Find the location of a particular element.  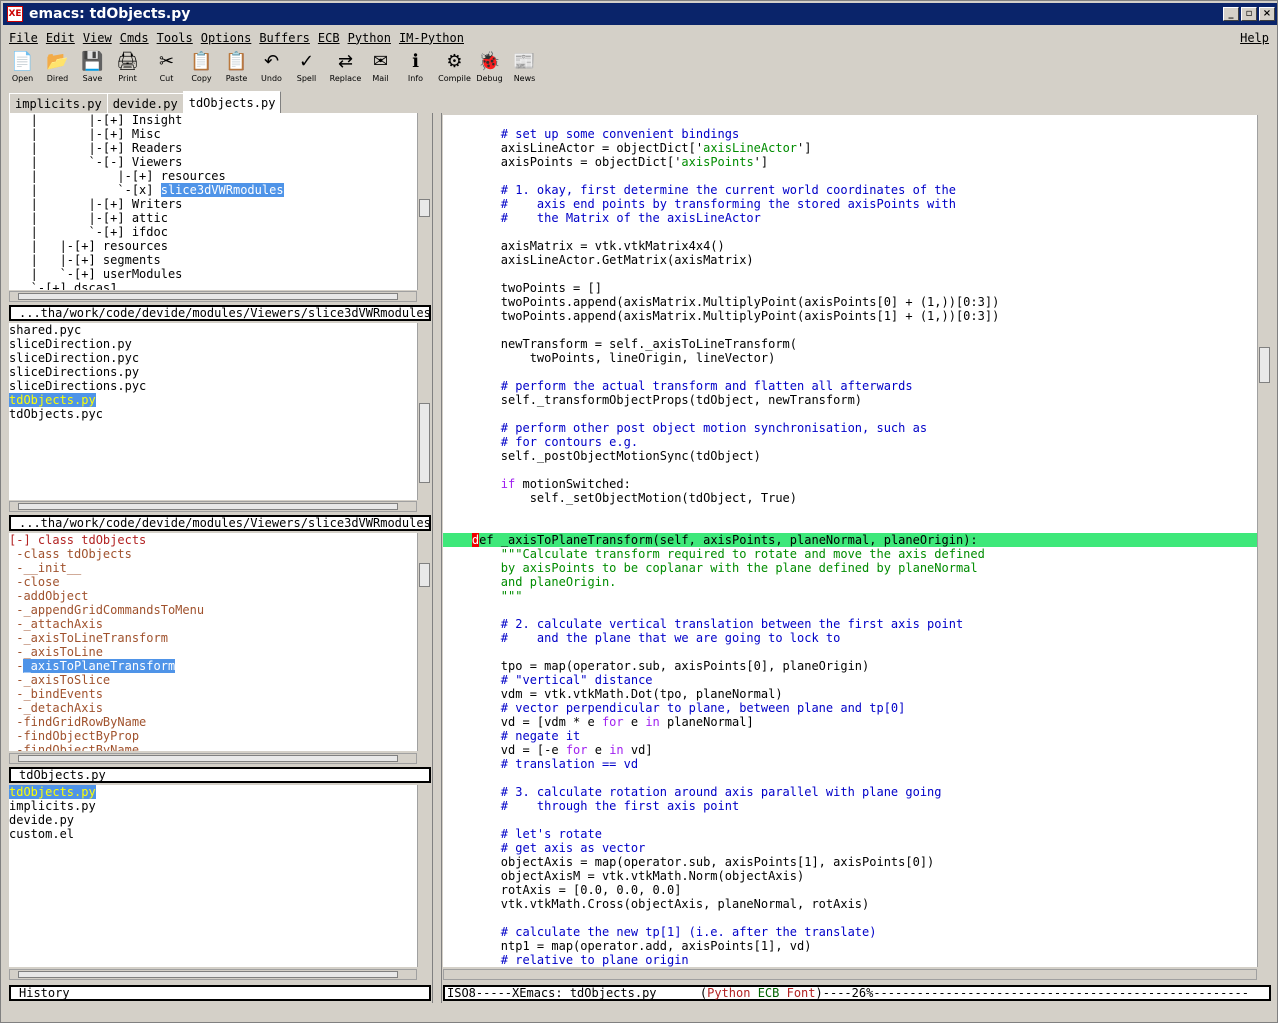

source-file-item: sliceDirection.py is located at coordinates (213, 344).